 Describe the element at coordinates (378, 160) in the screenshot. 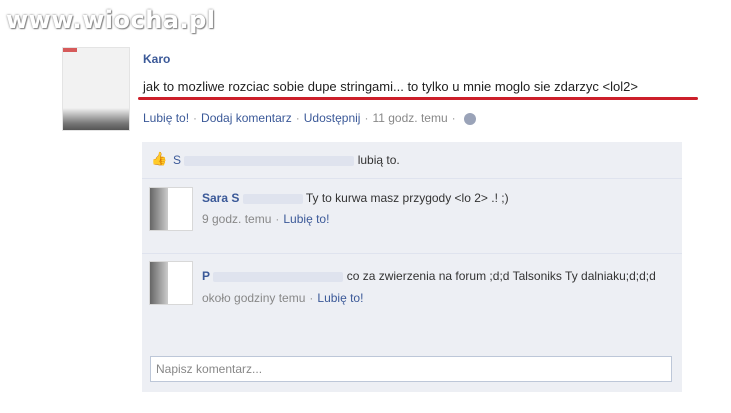

I see `likes-suffix: lubią to.` at that location.